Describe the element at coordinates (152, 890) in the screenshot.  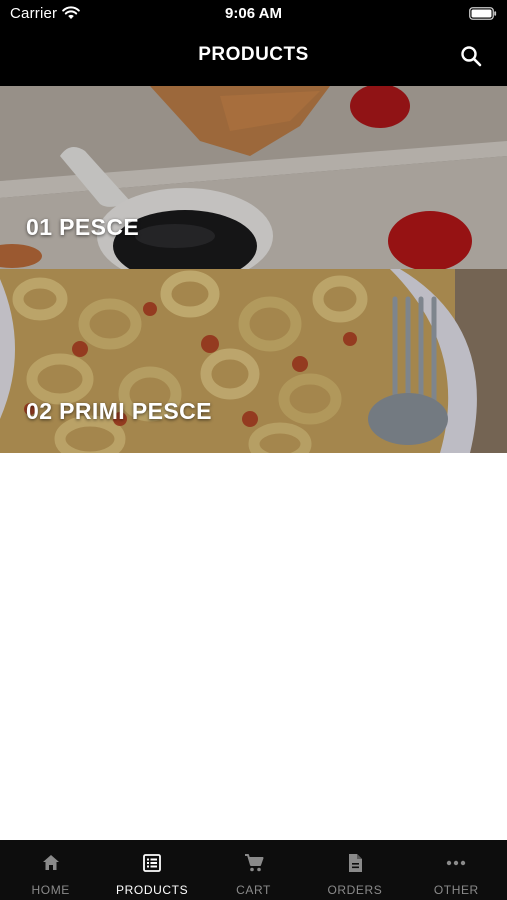
I see `tab-label: PRODUCTS` at that location.